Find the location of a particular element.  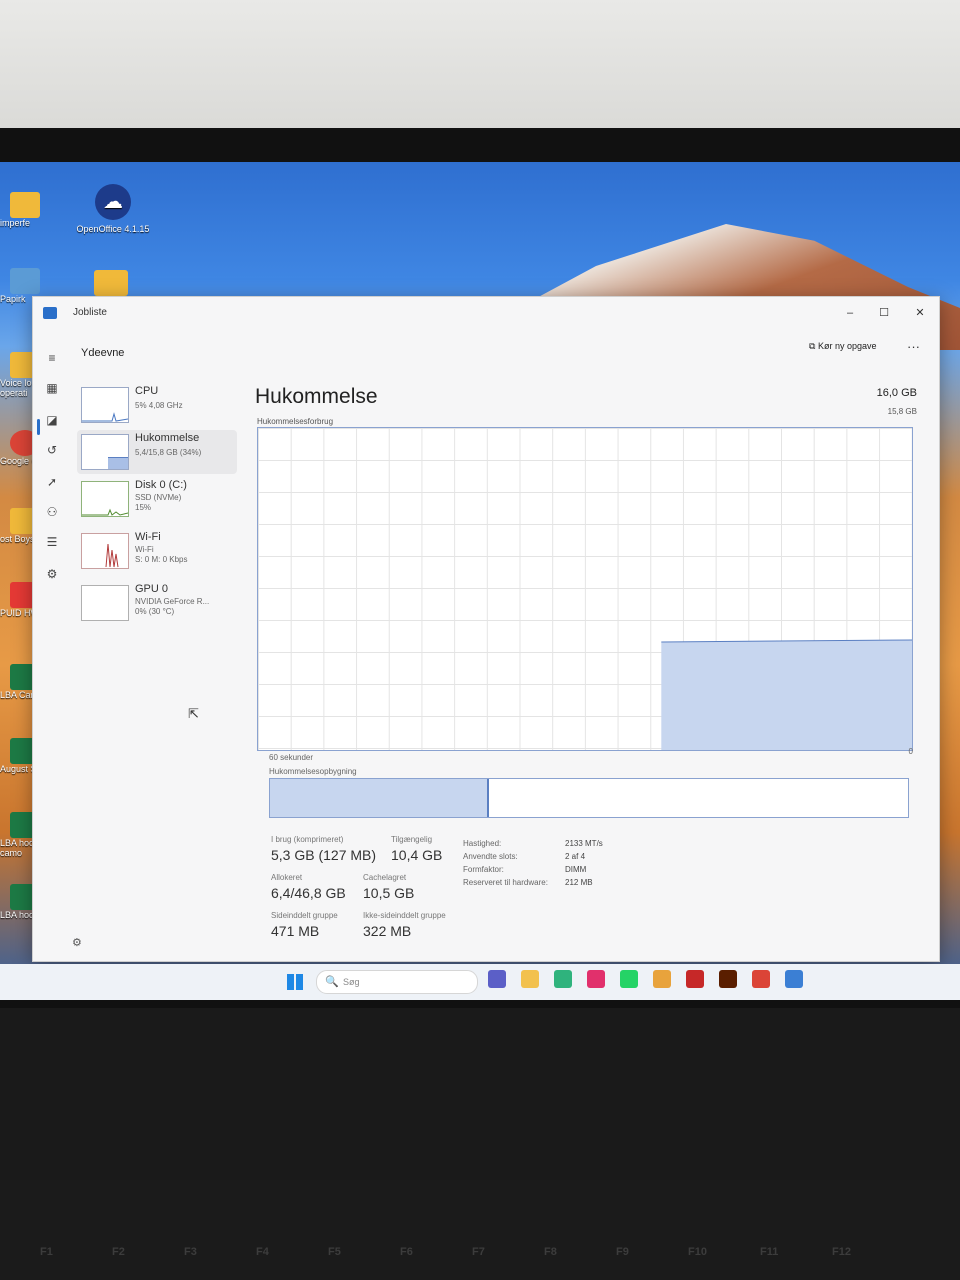

function-key: F9 is located at coordinates (622, 1252).